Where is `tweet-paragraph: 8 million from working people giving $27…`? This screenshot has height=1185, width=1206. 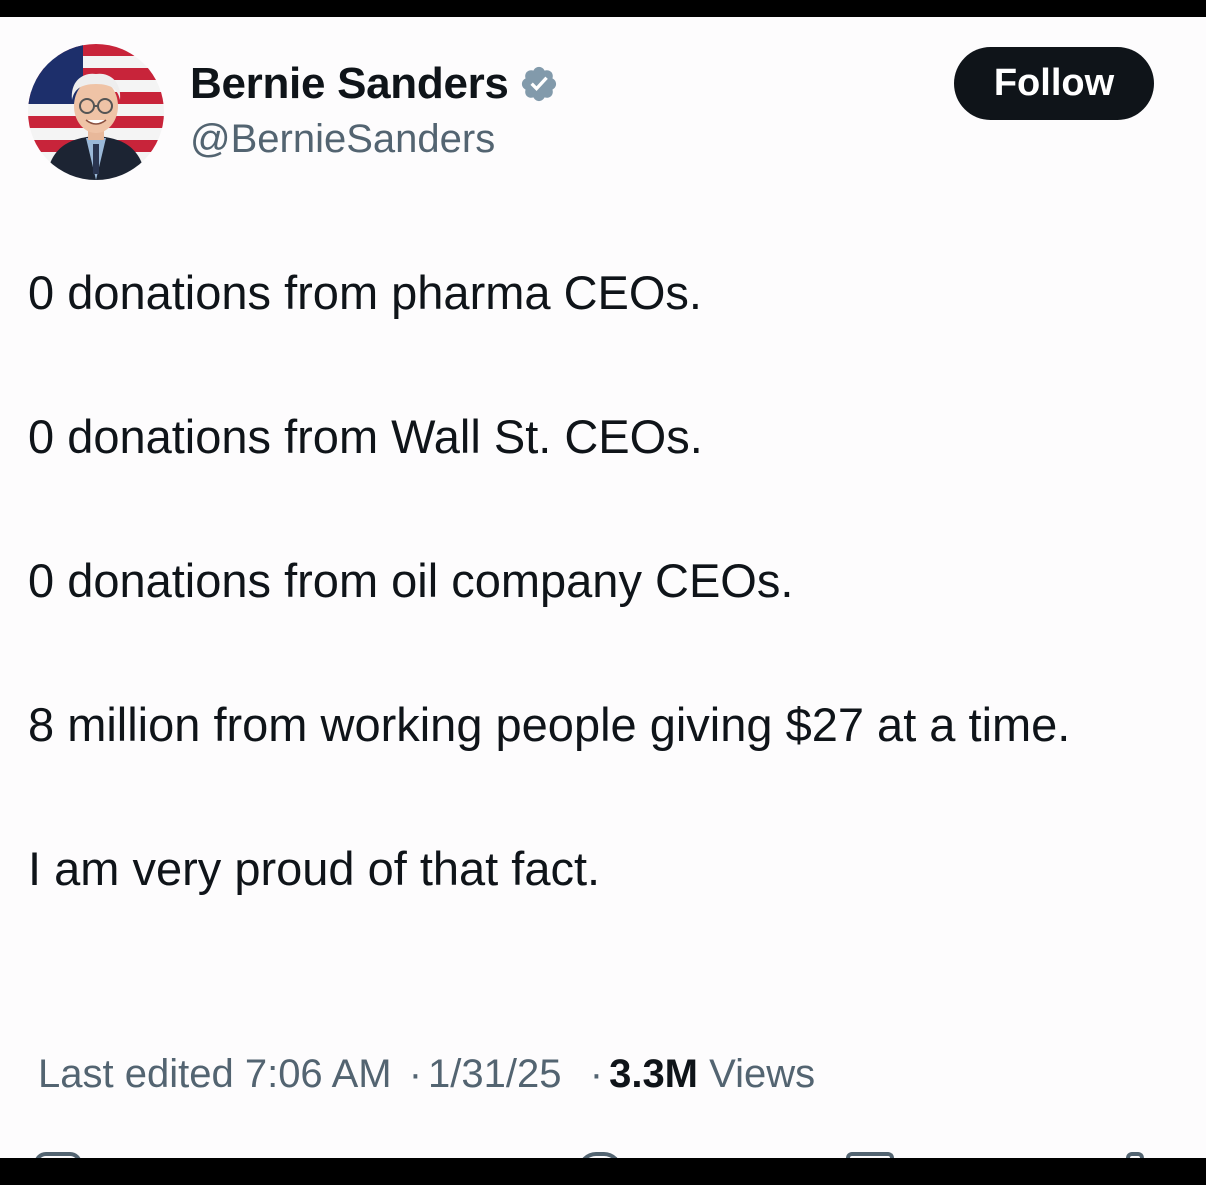 tweet-paragraph: 8 million from working people giving $27… is located at coordinates (549, 724).